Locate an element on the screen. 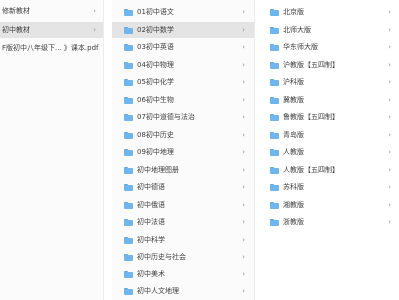  item-label: 冀教版 is located at coordinates (293, 100).